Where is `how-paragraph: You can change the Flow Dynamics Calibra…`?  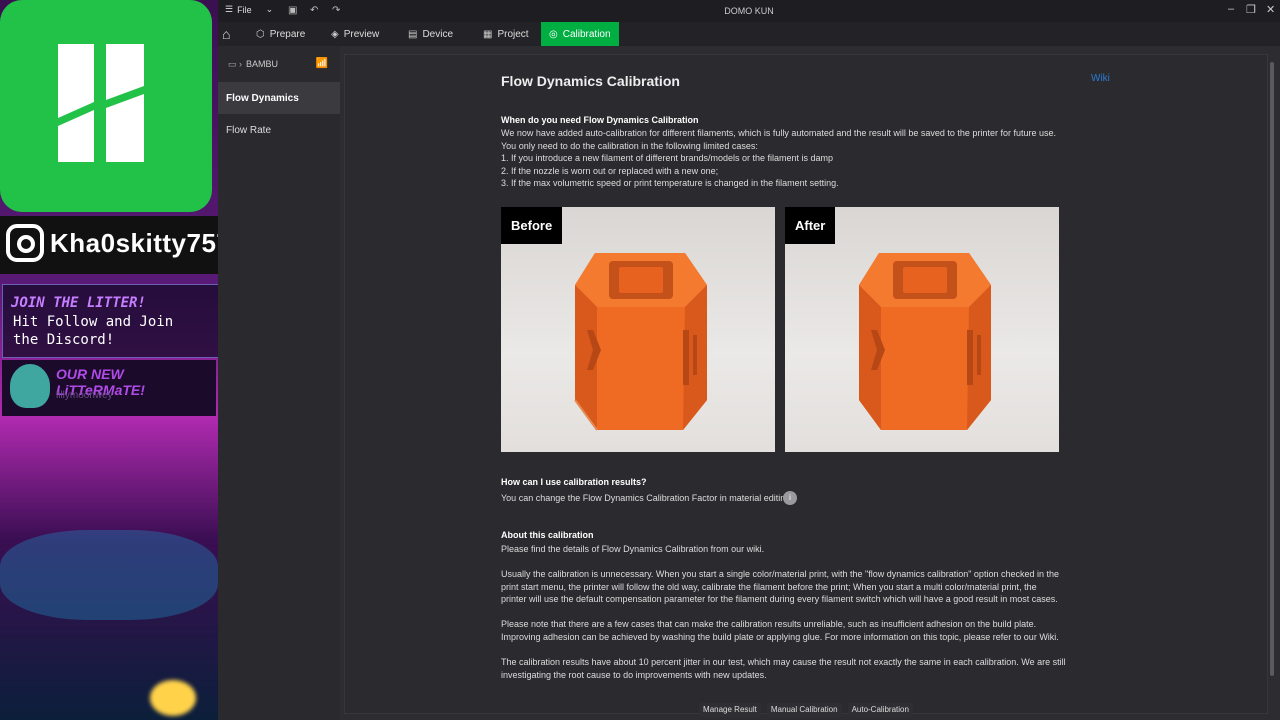
how-paragraph: You can change the Flow Dynamics Calibra… is located at coordinates (781, 498).